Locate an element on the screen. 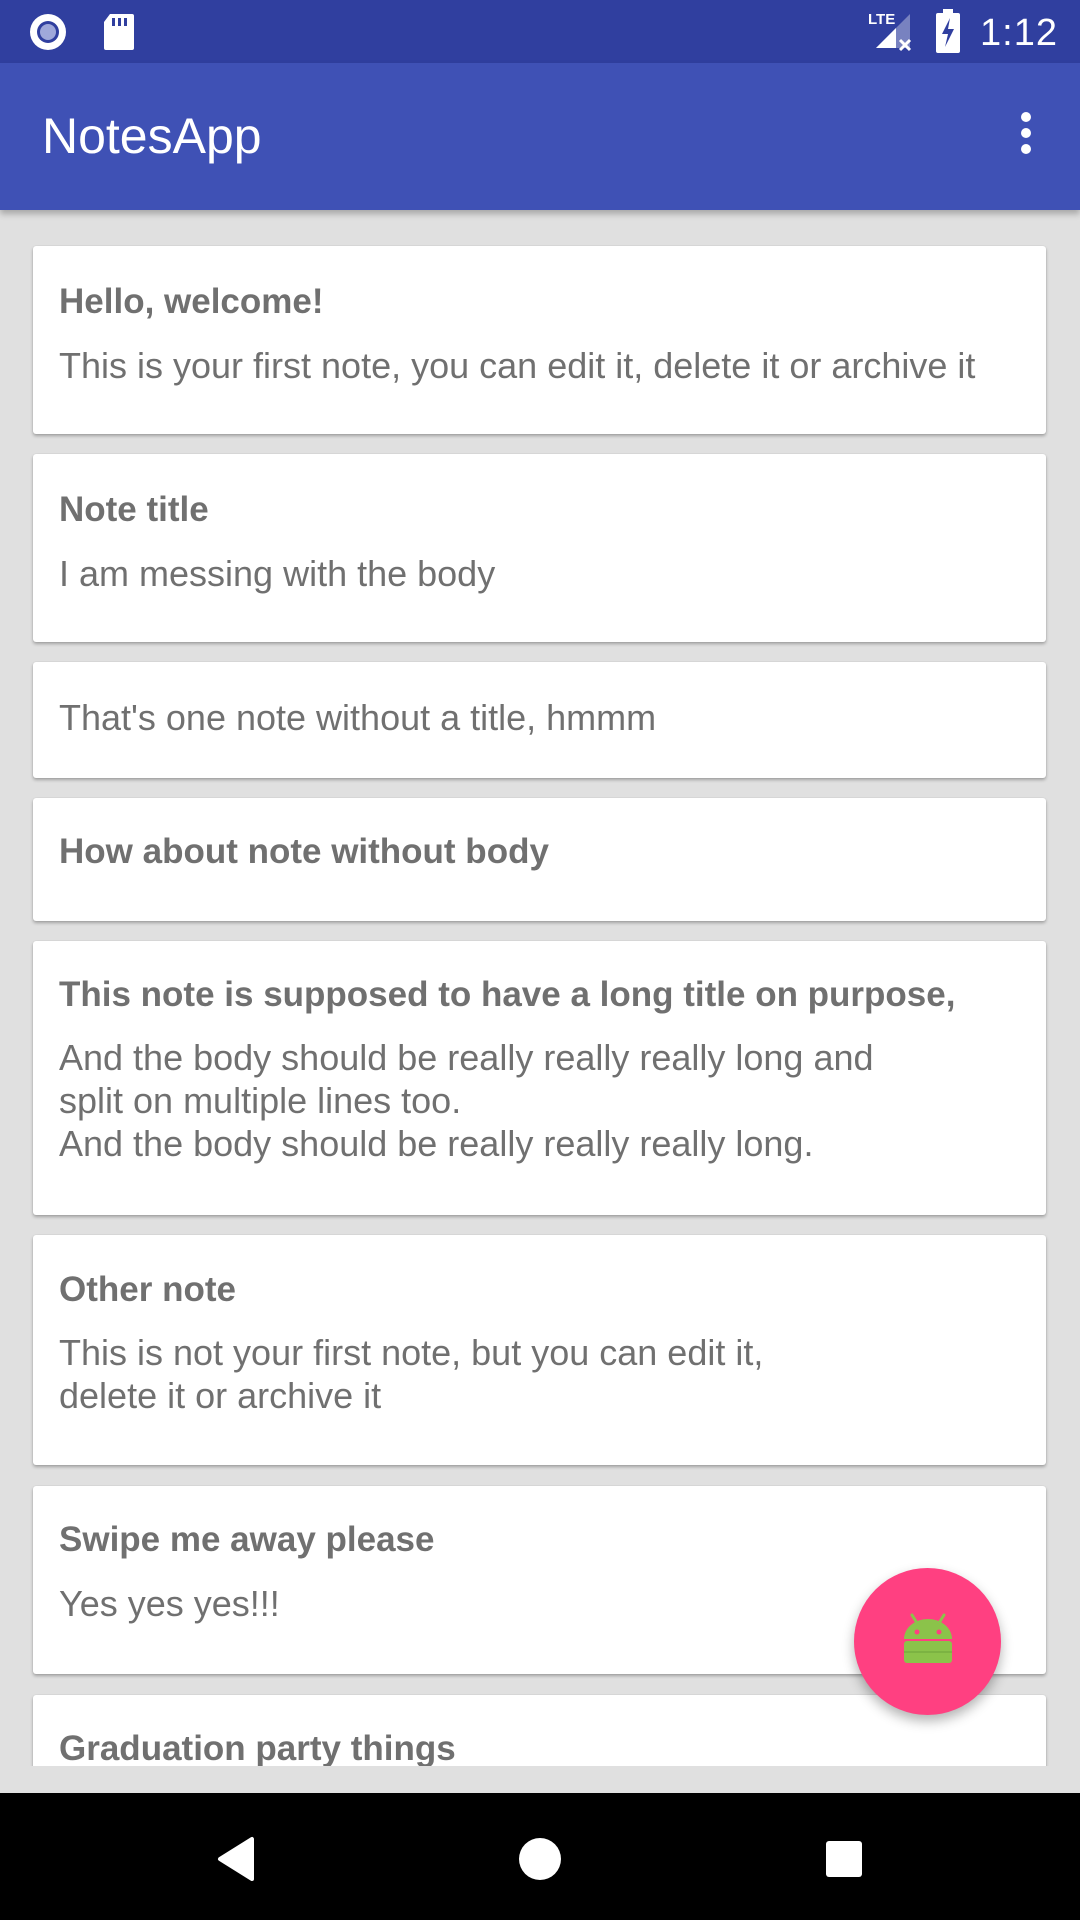 Image resolution: width=1080 pixels, height=1920 pixels. home-button is located at coordinates (540, 1861).